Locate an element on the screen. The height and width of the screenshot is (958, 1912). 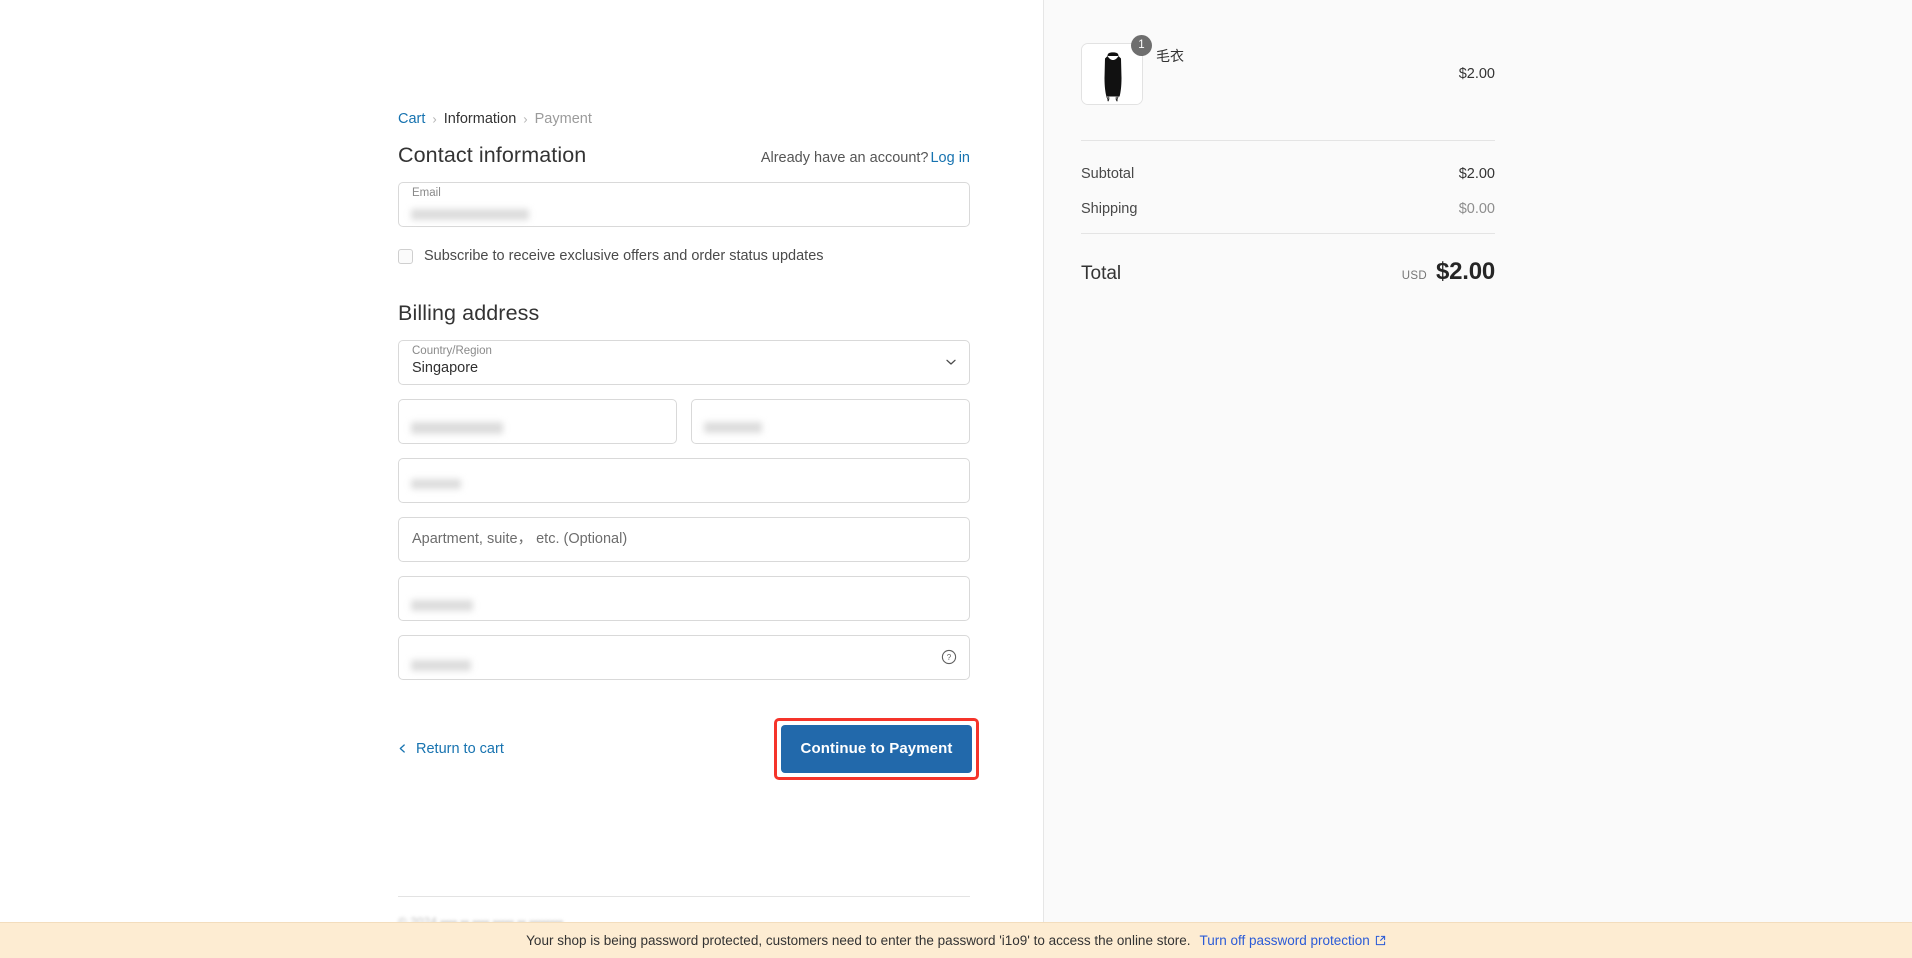
address-redacted-value is located at coordinates (436, 483).